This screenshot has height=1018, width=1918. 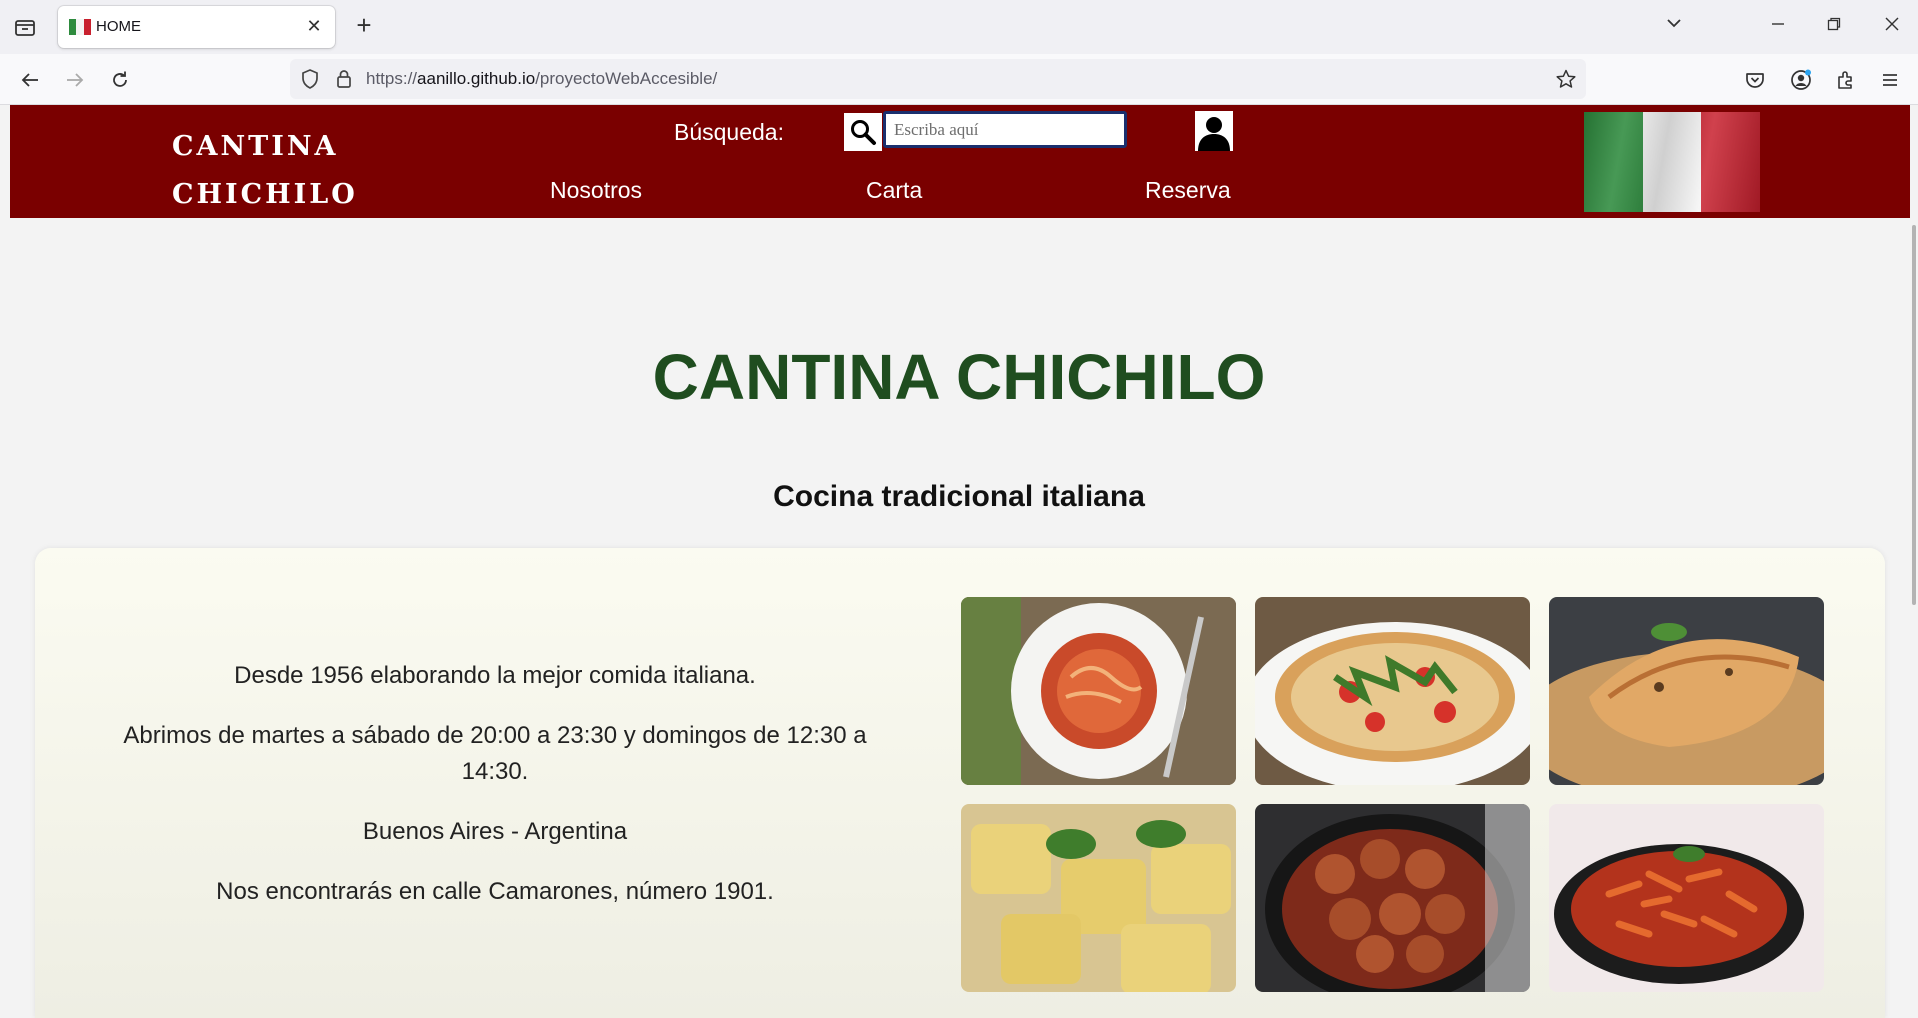 I want to click on tab-title: HOME, so click(x=118, y=26).